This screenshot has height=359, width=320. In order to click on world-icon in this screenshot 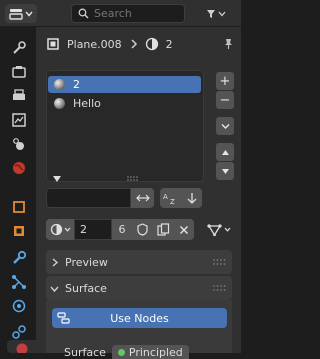, I will do `click(19, 168)`.